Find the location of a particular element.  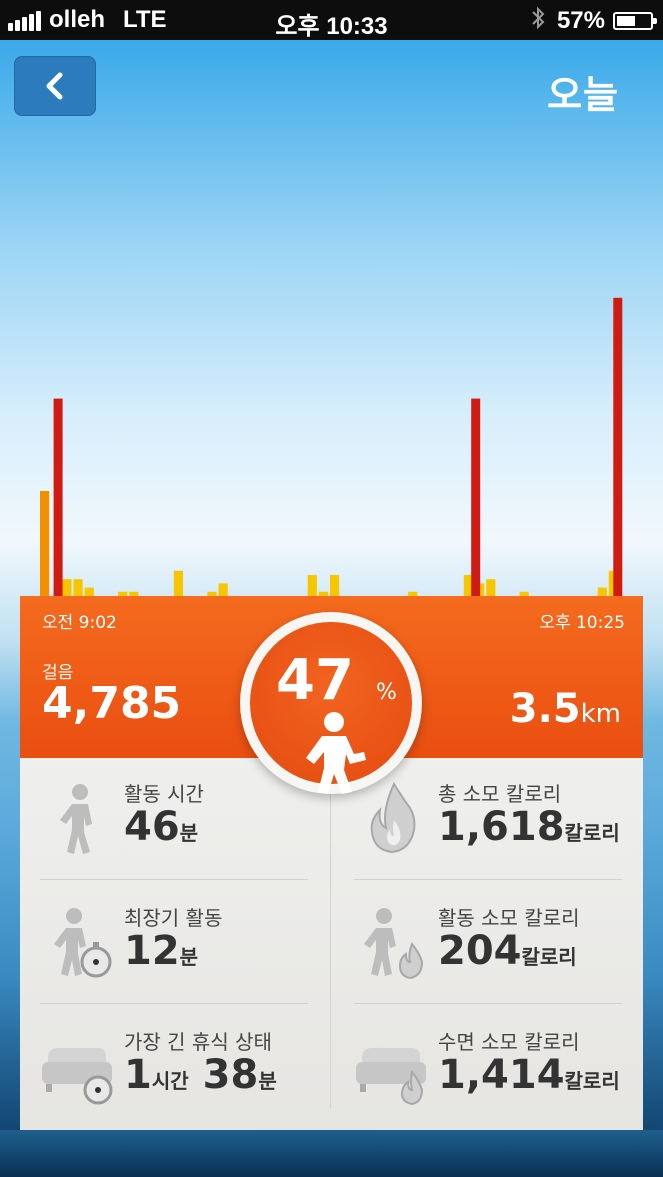

stat-value: 46분 is located at coordinates (161, 827).